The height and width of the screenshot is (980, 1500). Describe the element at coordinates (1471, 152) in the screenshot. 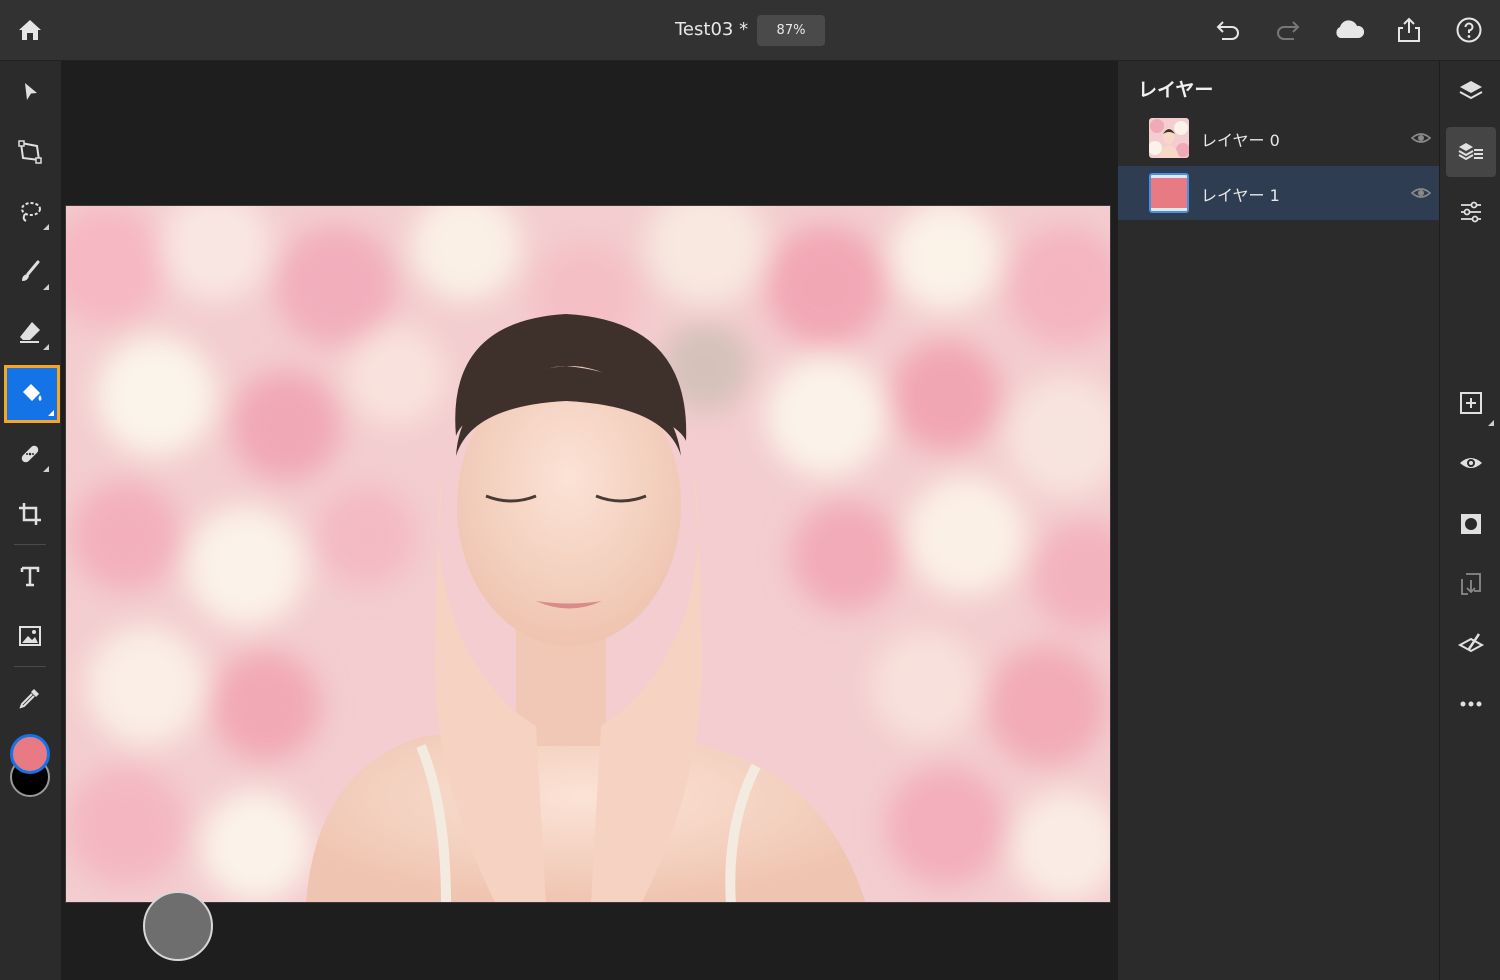

I see `layer-properties-icon` at that location.